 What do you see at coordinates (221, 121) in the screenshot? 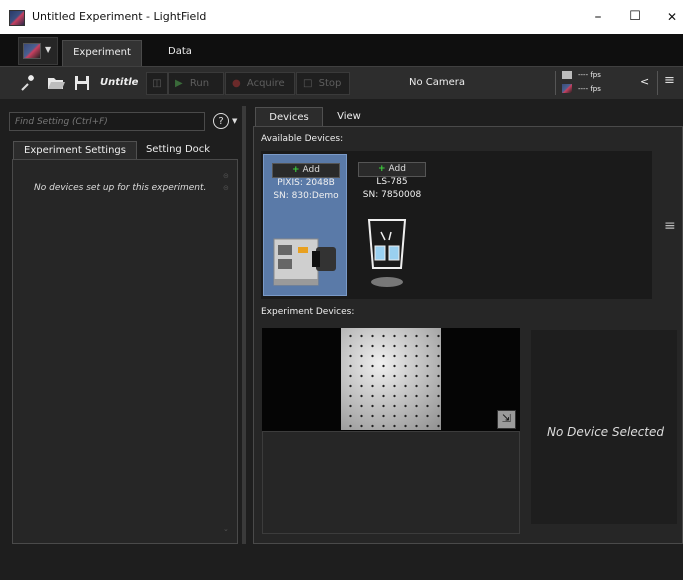
I see `help-icon: ?` at bounding box center [221, 121].